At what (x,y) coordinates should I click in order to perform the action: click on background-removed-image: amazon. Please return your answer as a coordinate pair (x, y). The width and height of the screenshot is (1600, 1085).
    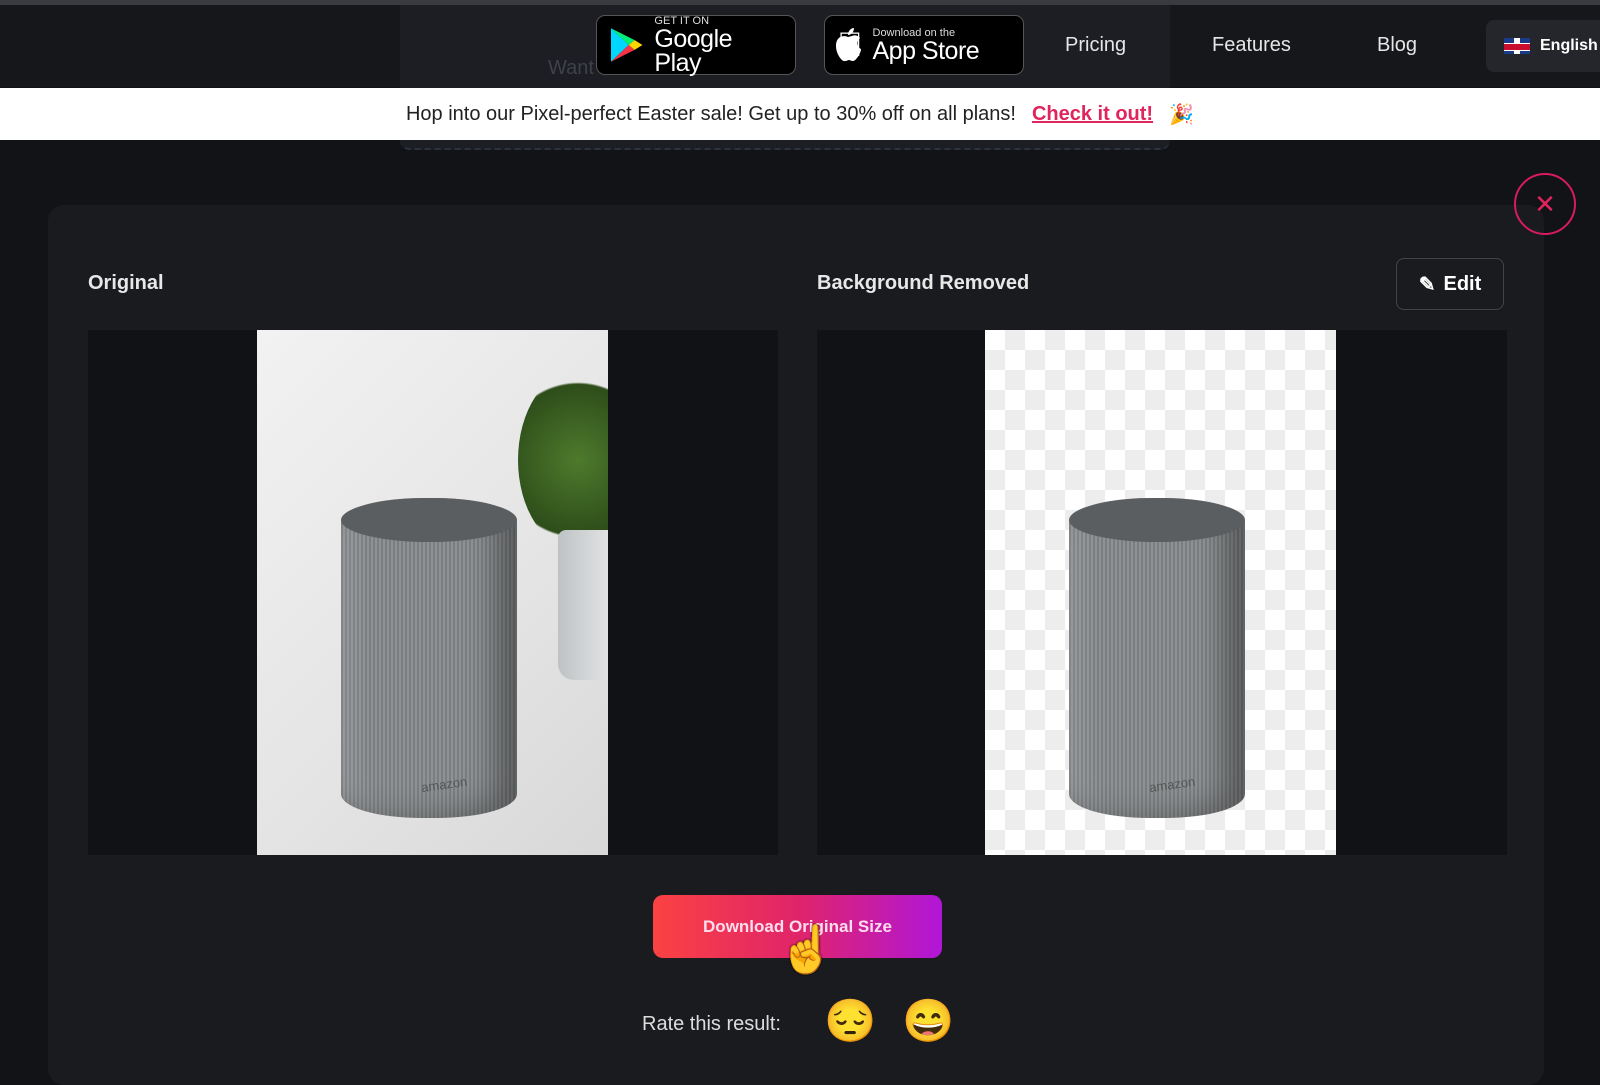
    Looking at the image, I should click on (1160, 592).